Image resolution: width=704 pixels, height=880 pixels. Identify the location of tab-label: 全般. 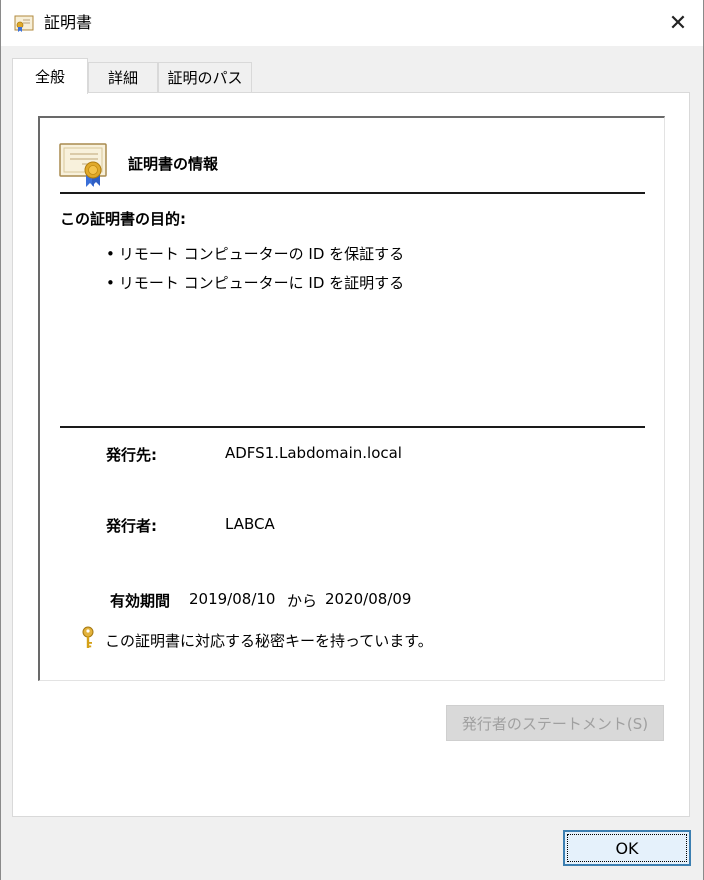
(49, 77).